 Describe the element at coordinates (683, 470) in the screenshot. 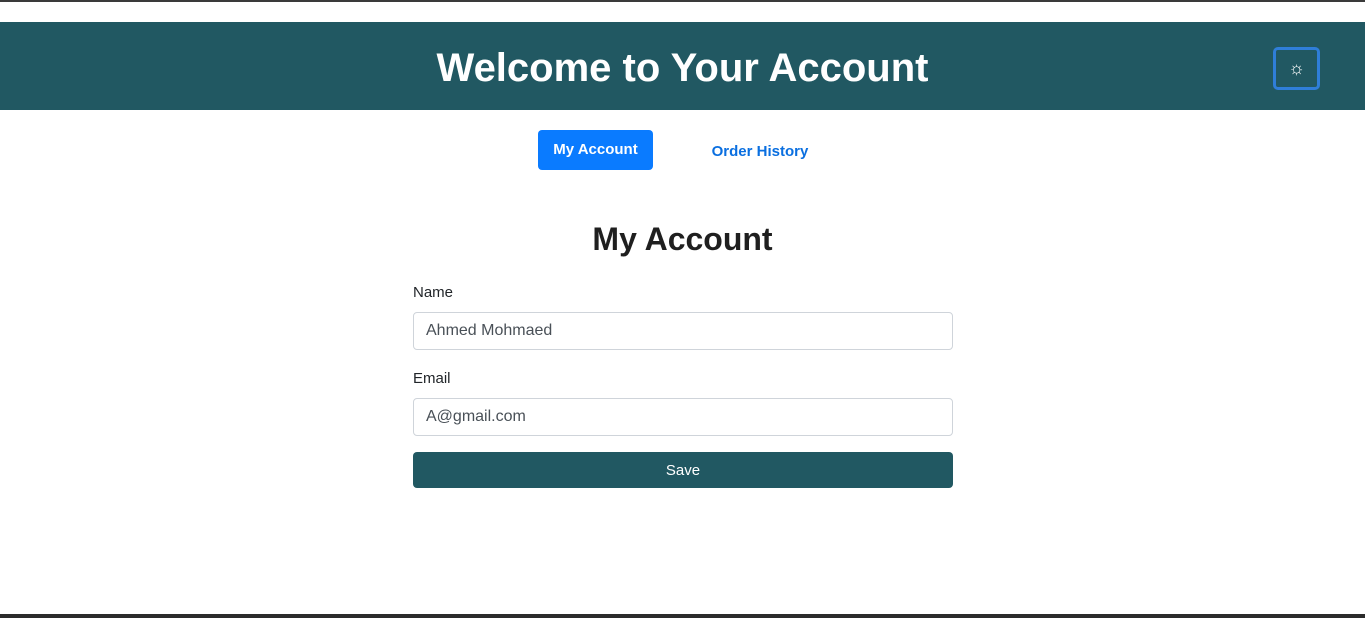

I see `save-button: Save` at that location.